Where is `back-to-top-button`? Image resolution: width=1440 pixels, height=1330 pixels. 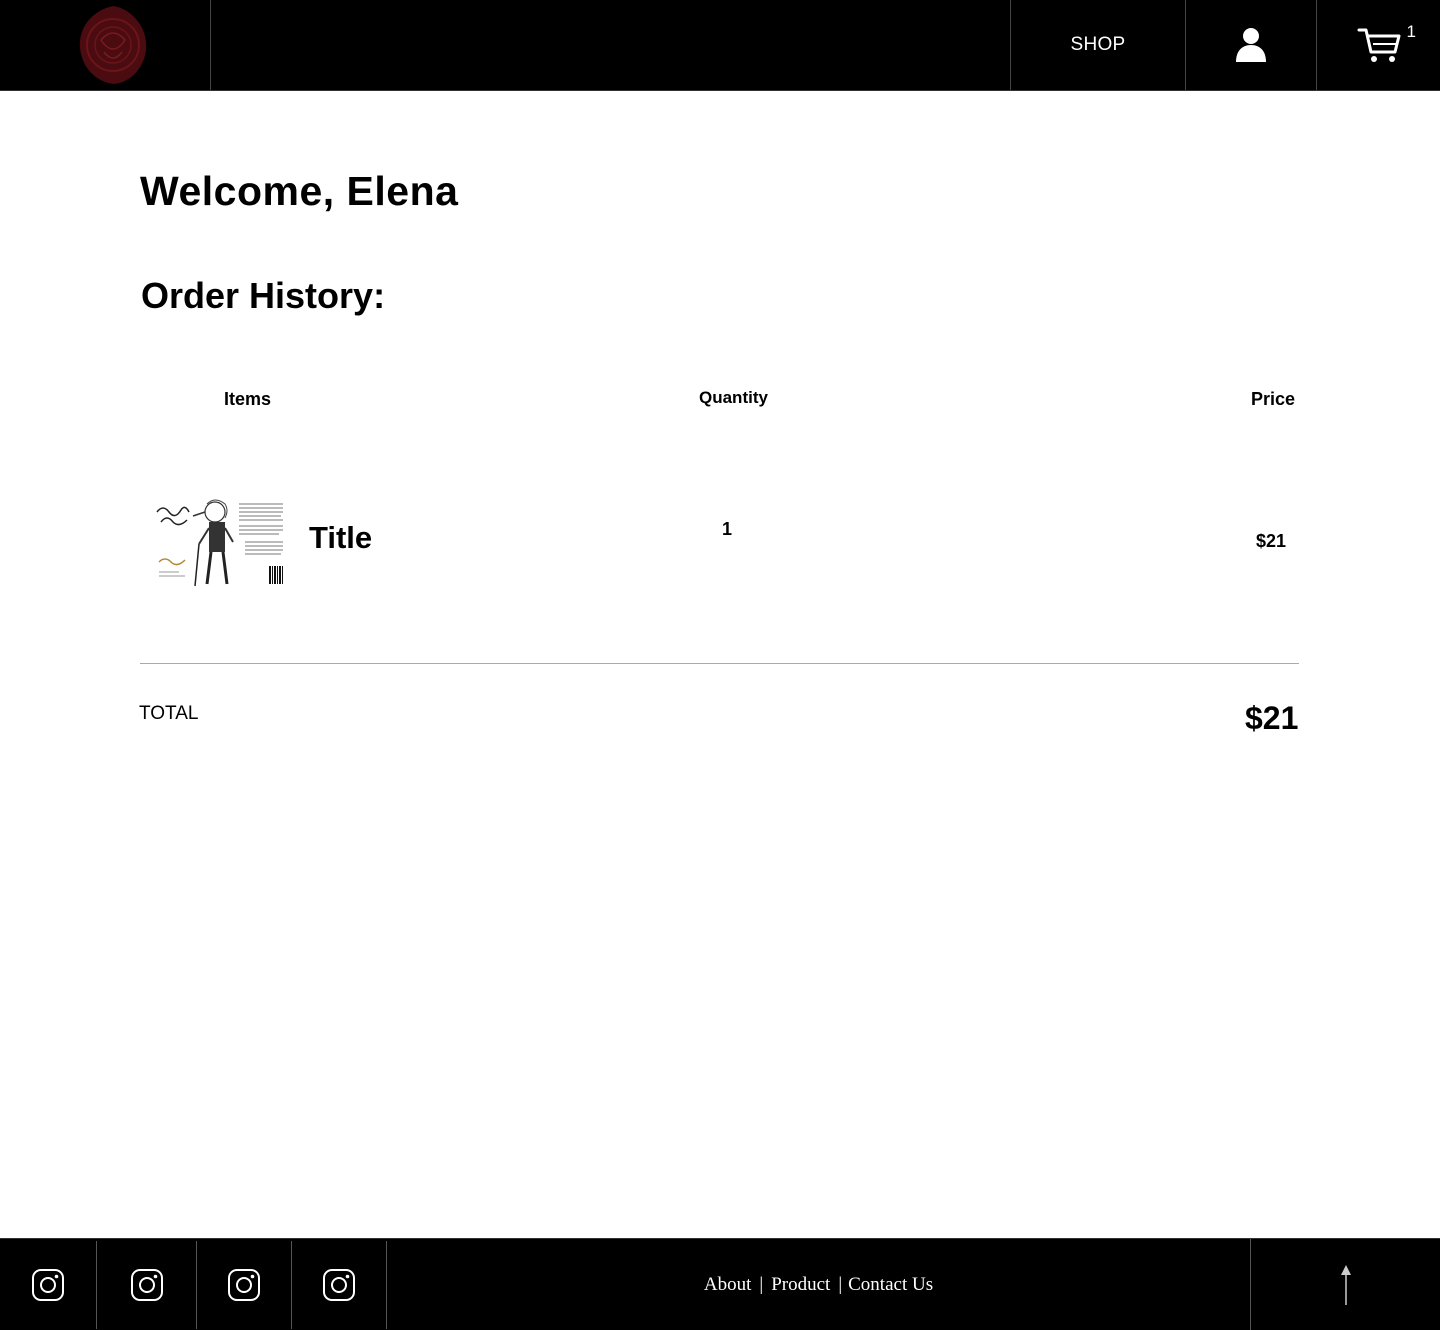
back-to-top-button is located at coordinates (1345, 1284).